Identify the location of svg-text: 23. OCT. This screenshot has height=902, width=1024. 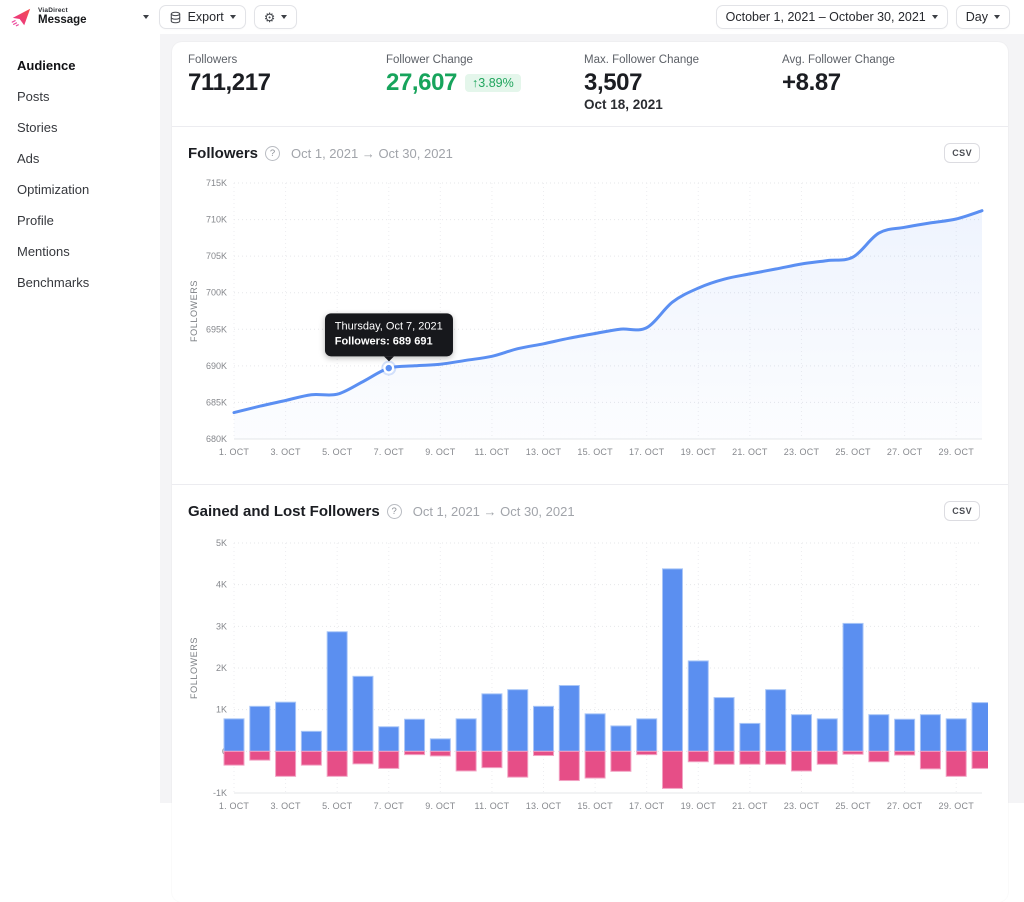
(802, 452).